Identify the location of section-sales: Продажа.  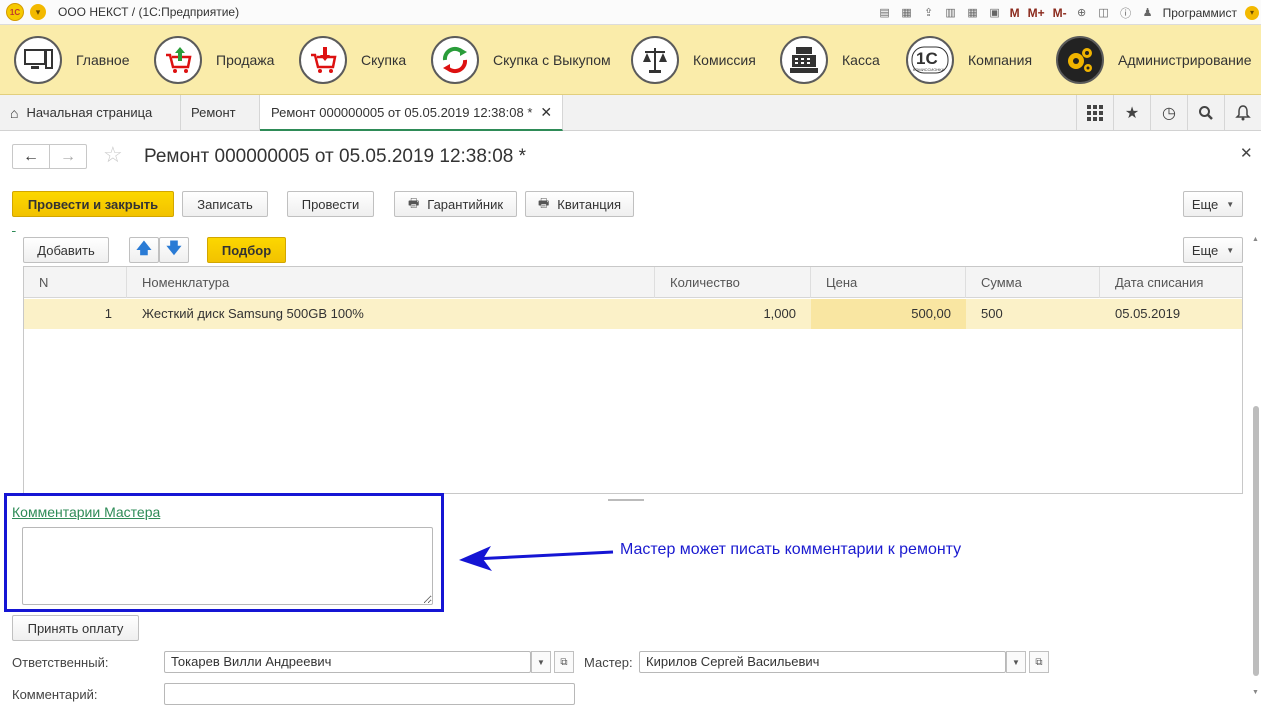
(214, 60).